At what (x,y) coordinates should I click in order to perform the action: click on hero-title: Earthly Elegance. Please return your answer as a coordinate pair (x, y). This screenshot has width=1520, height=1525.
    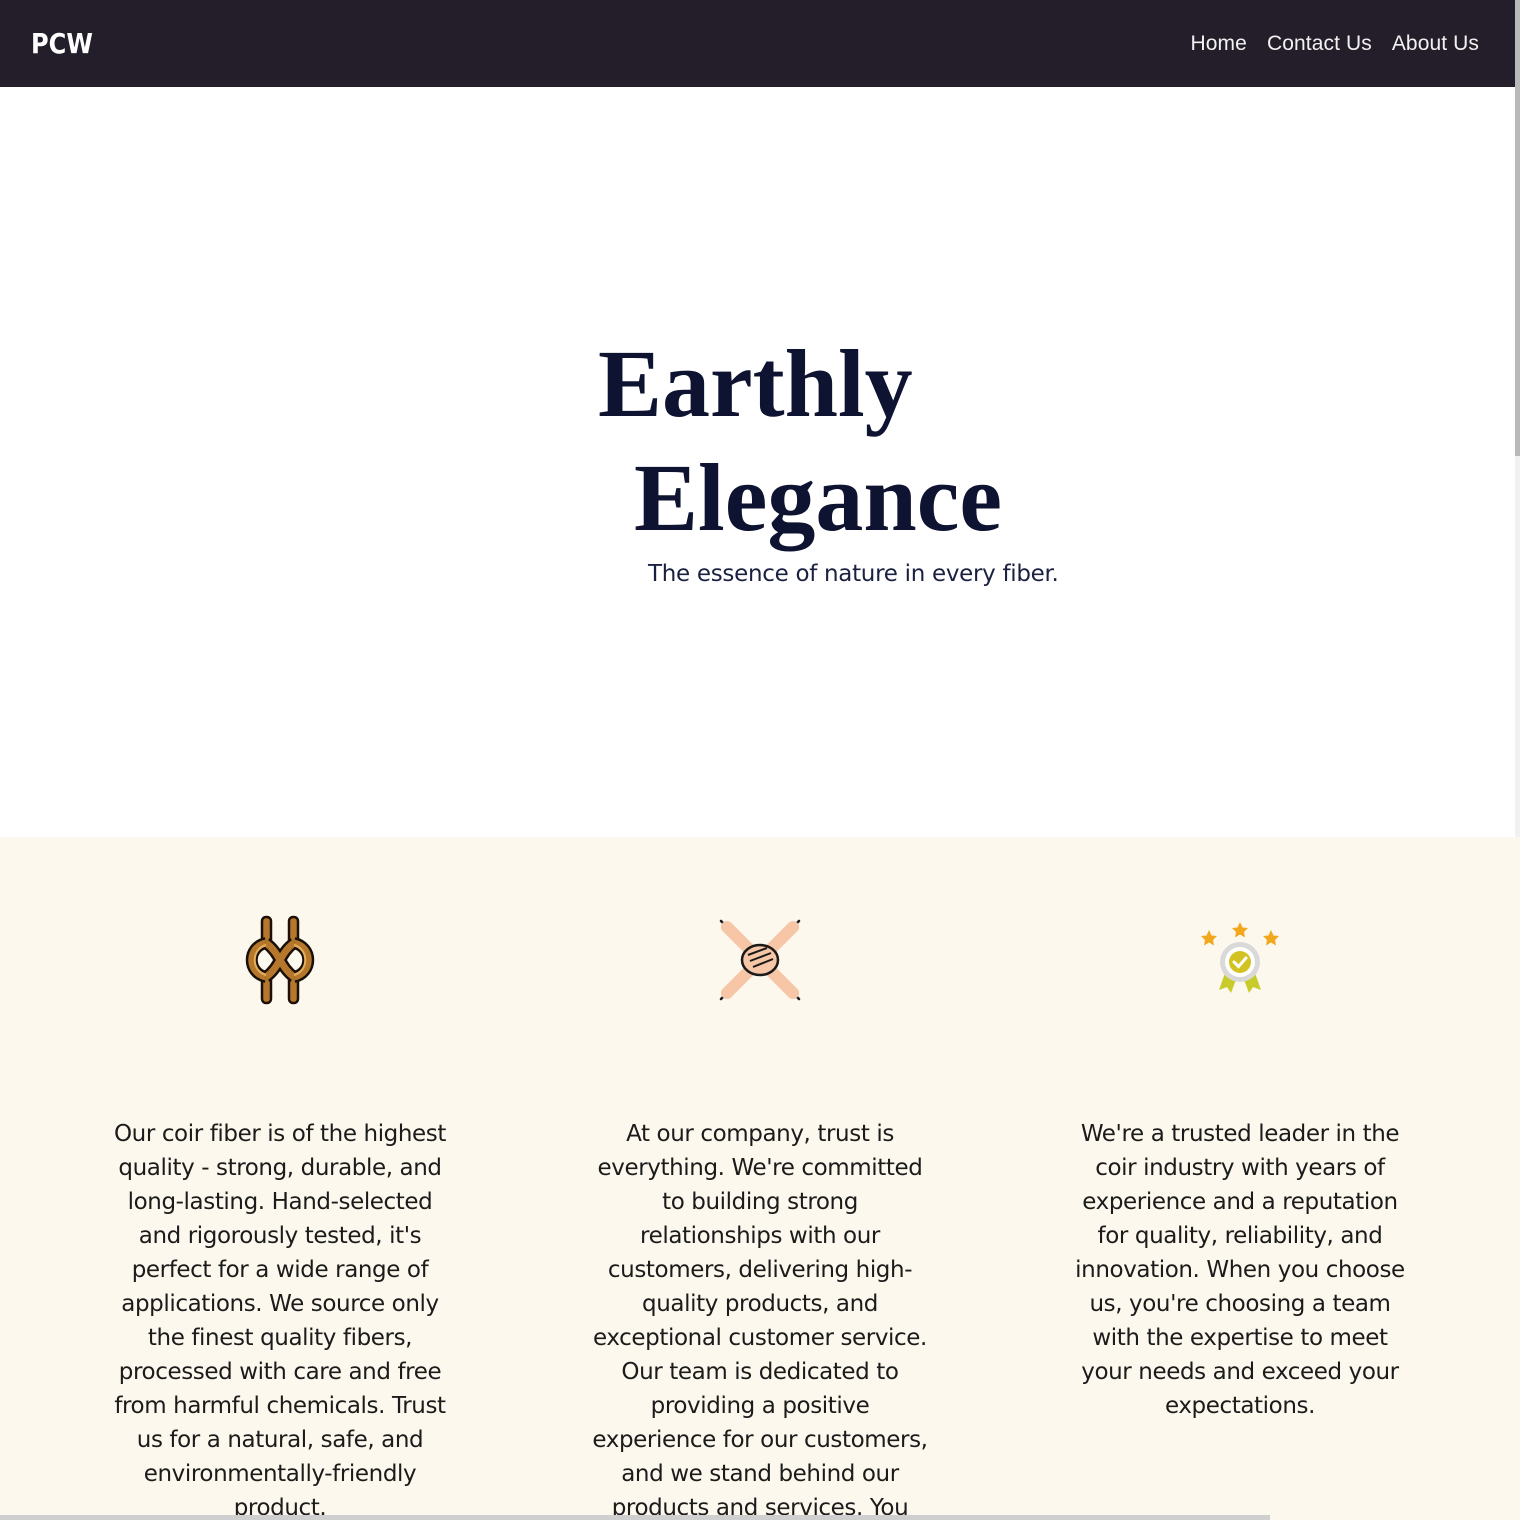
    Looking at the image, I should click on (800, 441).